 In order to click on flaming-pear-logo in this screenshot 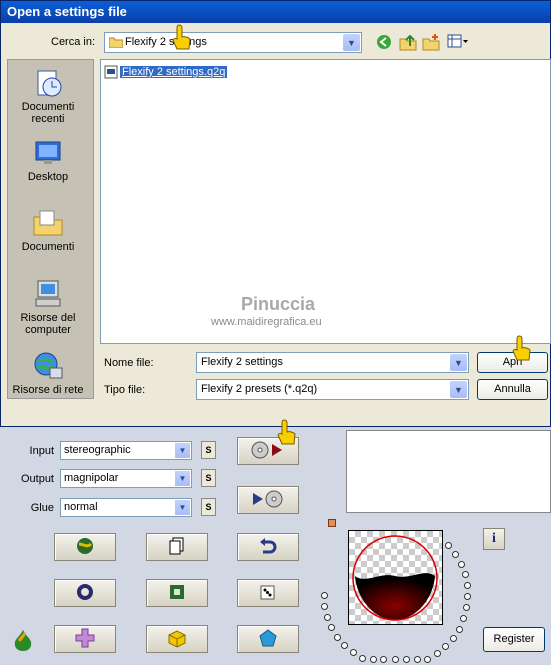, I will do `click(23, 641)`.